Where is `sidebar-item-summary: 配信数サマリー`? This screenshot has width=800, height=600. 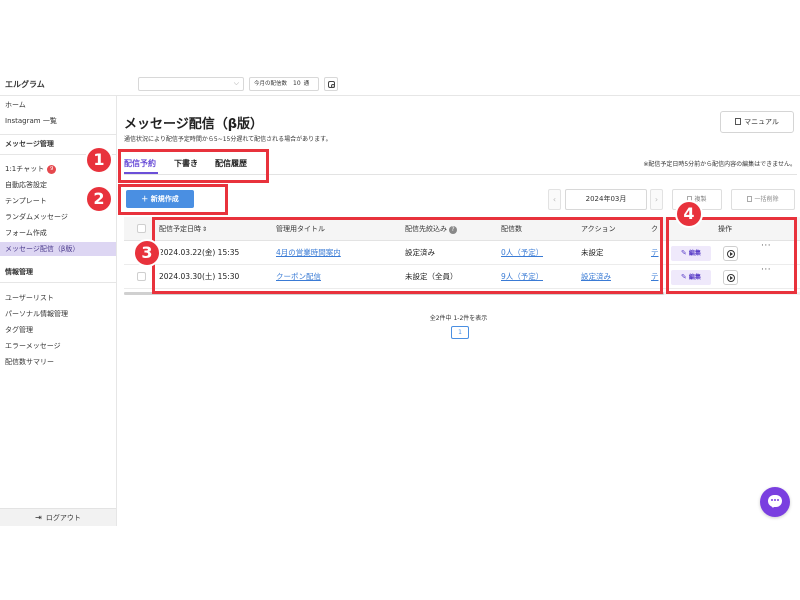 sidebar-item-summary: 配信数サマリー is located at coordinates (58, 362).